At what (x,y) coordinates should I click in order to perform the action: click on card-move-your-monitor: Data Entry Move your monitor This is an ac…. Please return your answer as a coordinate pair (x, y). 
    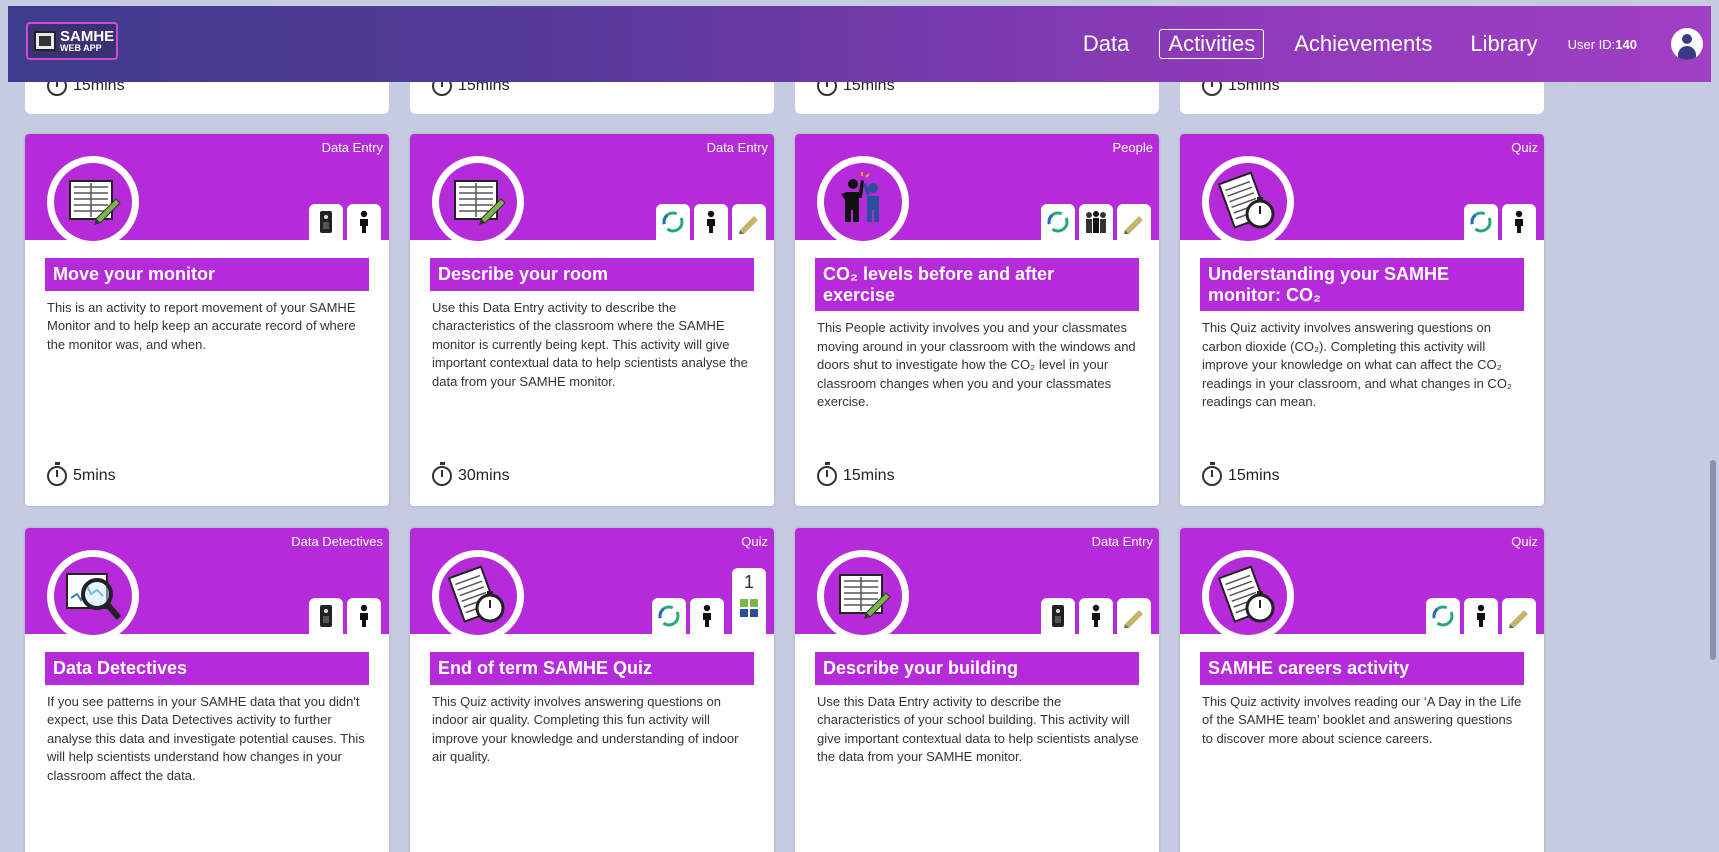
    Looking at the image, I should click on (207, 320).